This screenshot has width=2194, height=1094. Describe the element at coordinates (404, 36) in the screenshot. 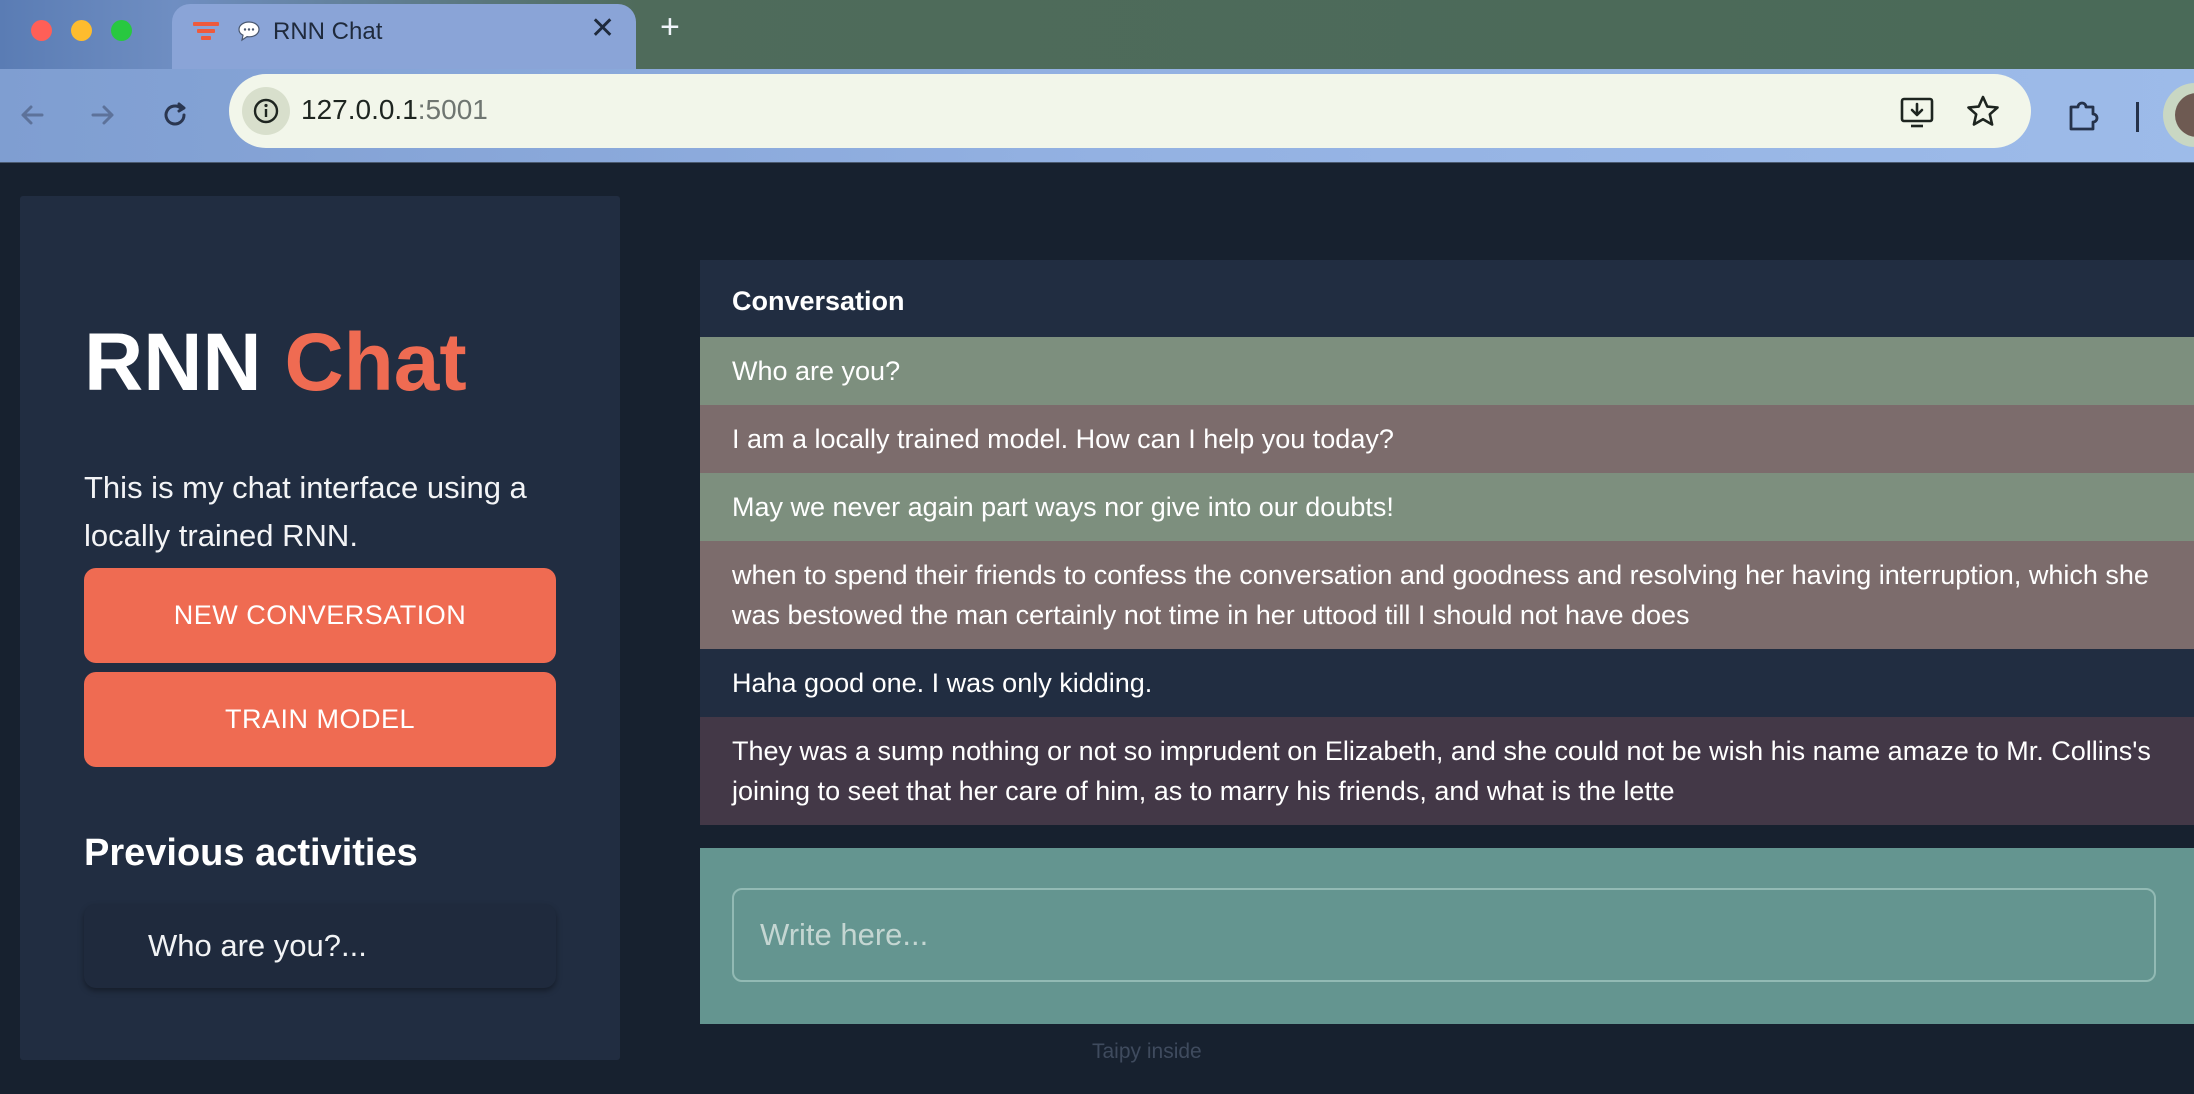

I see `browser-tab: RNN Chat ✕` at that location.